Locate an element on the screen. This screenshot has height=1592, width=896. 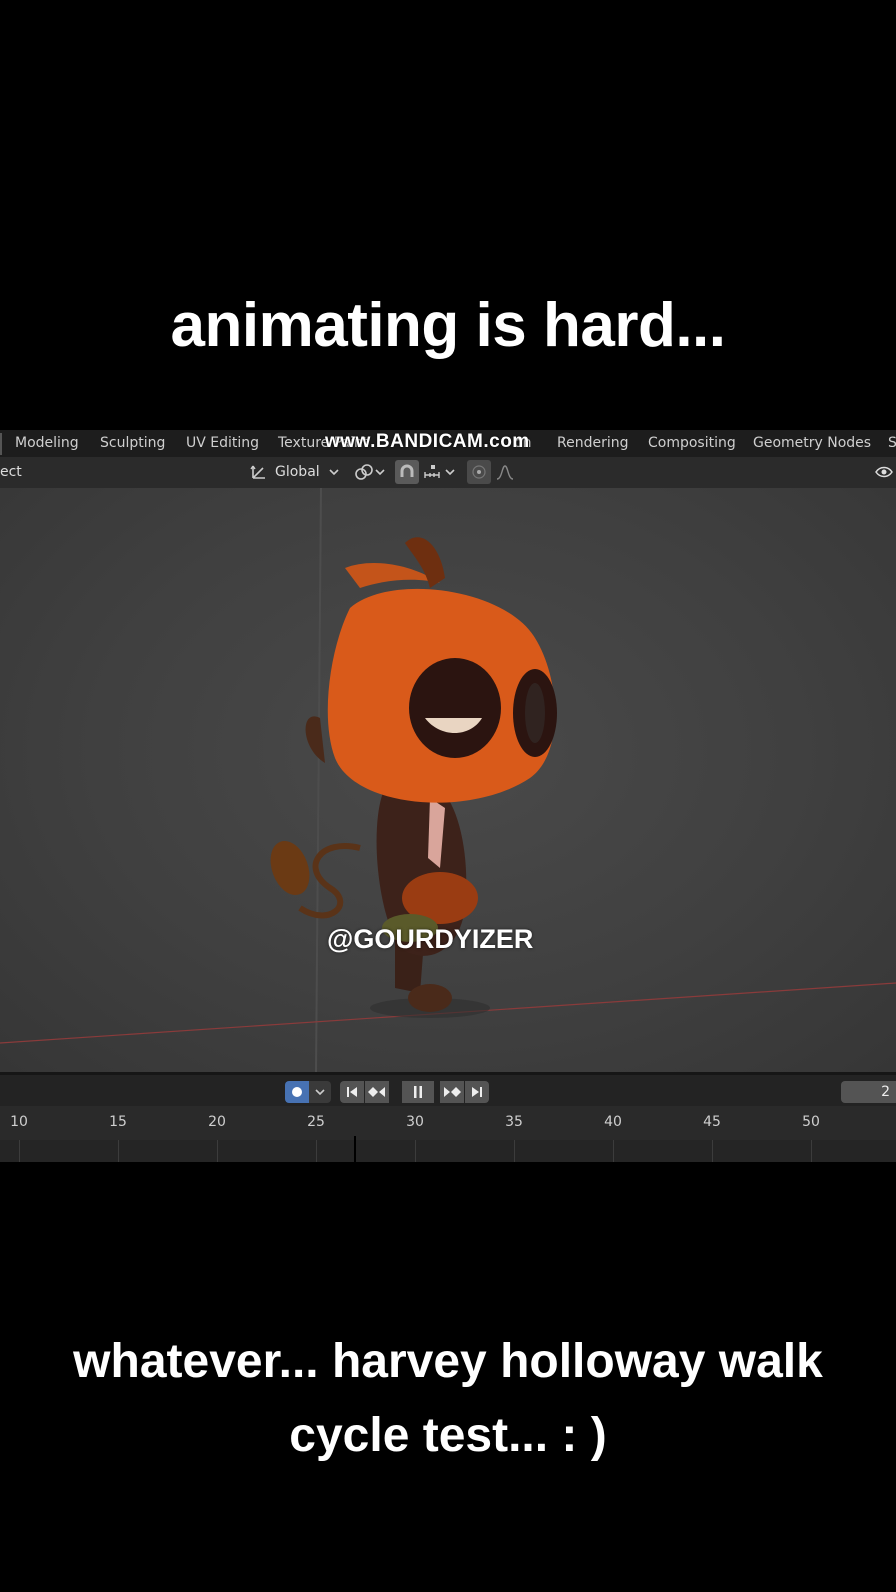
jump-start-button is located at coordinates (352, 1092).